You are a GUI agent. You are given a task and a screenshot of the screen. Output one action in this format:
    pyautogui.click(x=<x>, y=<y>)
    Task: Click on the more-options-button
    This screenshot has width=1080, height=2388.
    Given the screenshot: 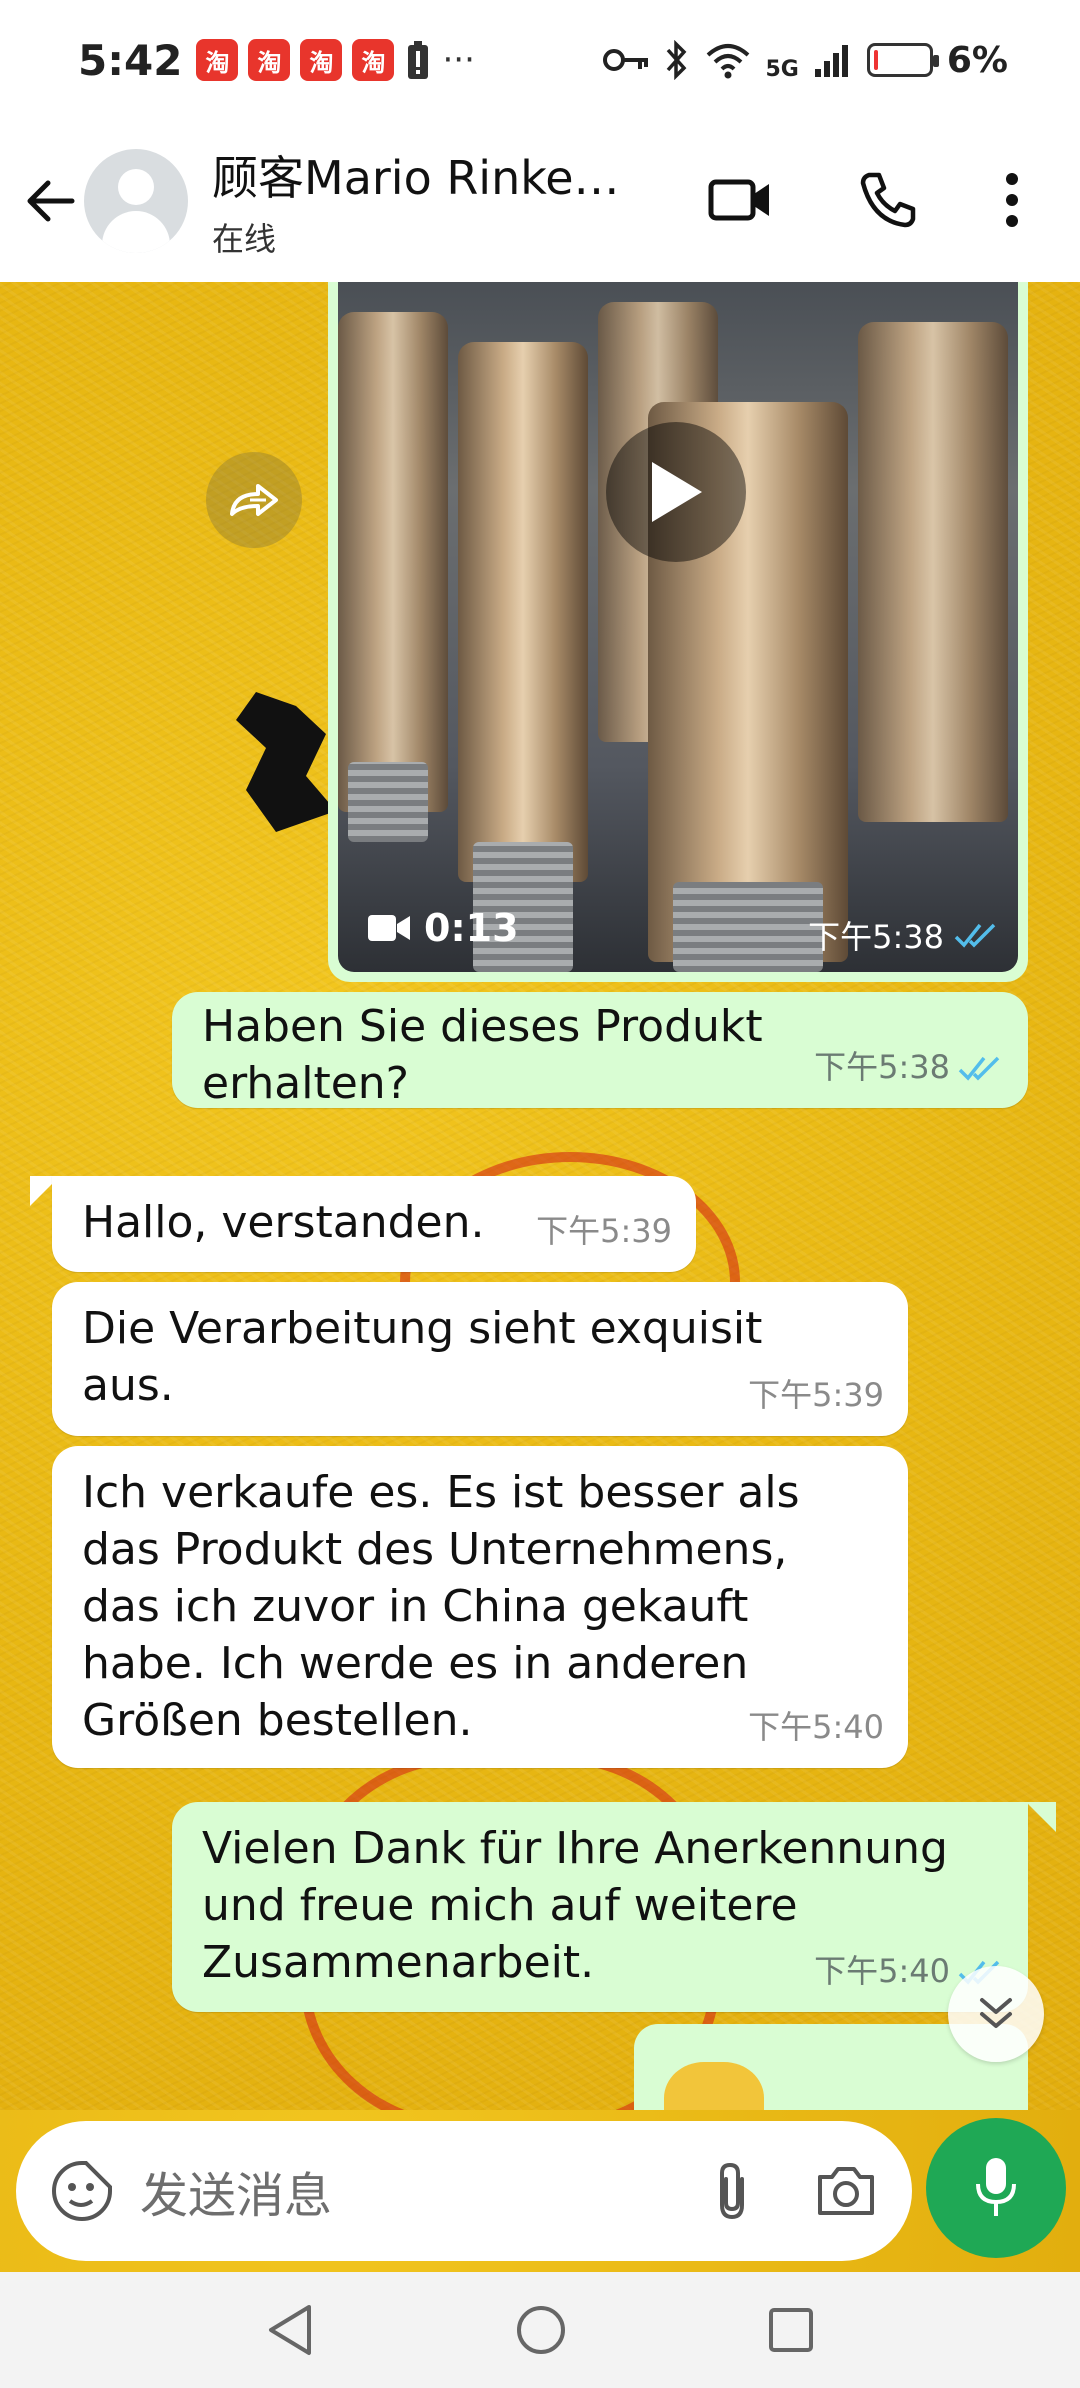 What is the action you would take?
    pyautogui.click(x=1012, y=200)
    